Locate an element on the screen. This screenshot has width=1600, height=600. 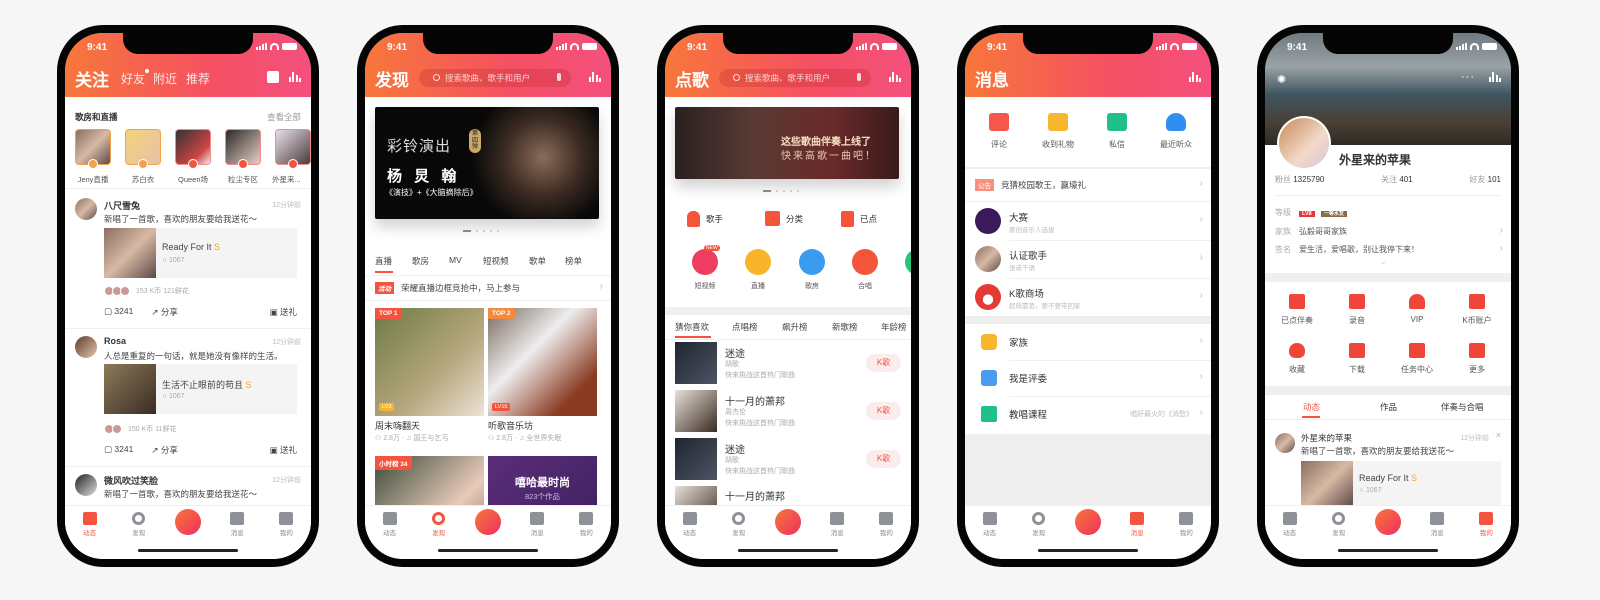
song-row: 十一月的萧邦 周杰伦 快来挑战这首热门歌曲 K歌 is located at coordinates (788, 413).